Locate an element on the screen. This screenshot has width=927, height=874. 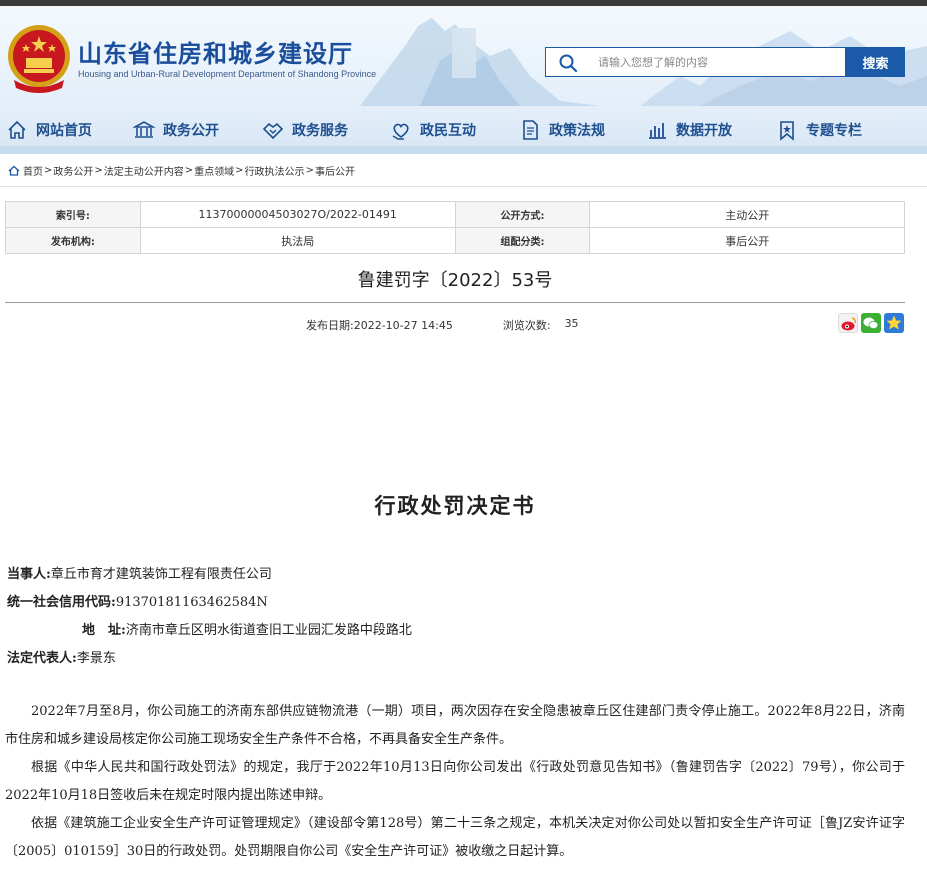
legal-rep-value: 李景东 is located at coordinates (96, 658).